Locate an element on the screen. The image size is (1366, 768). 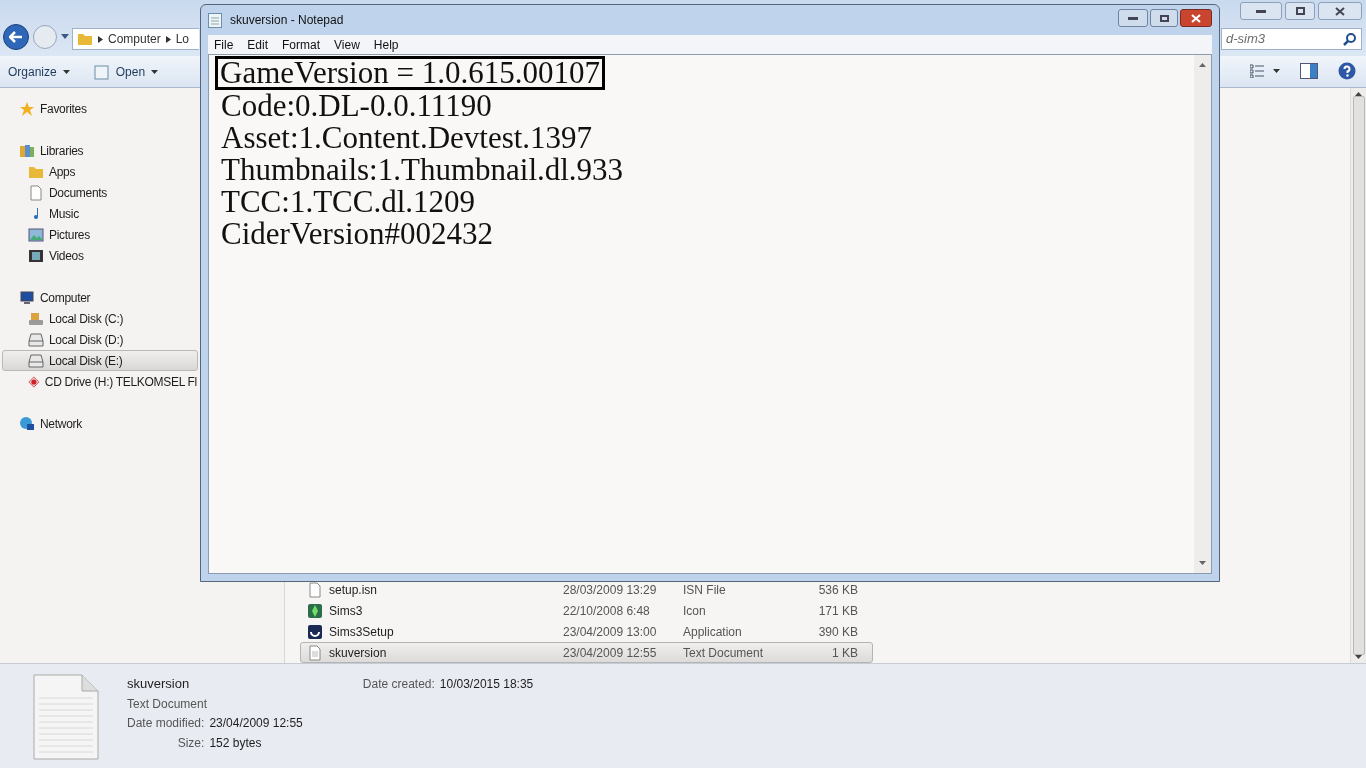
arrow-icon is located at coordinates (16, 37).